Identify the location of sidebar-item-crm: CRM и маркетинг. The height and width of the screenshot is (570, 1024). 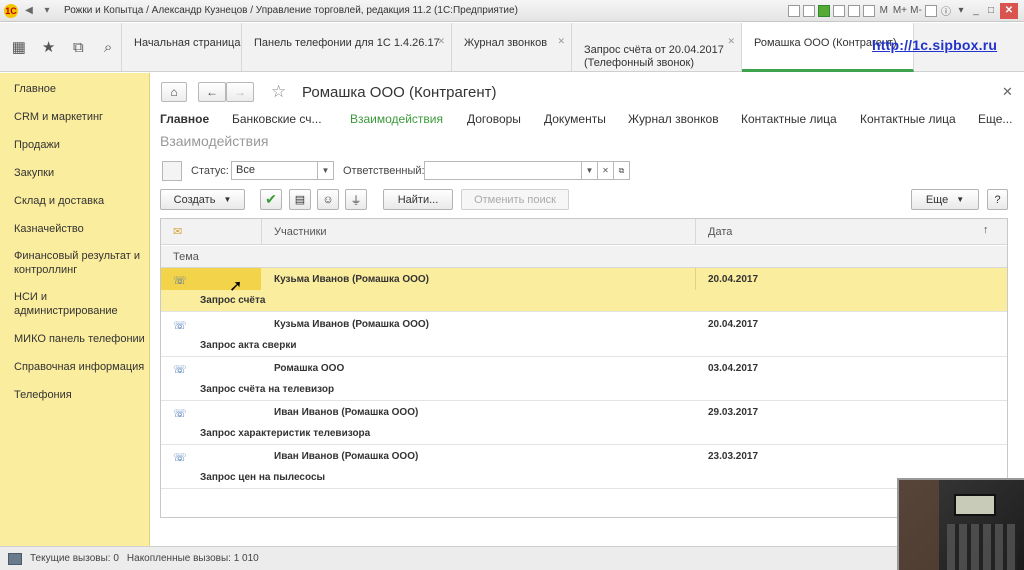
(74, 117).